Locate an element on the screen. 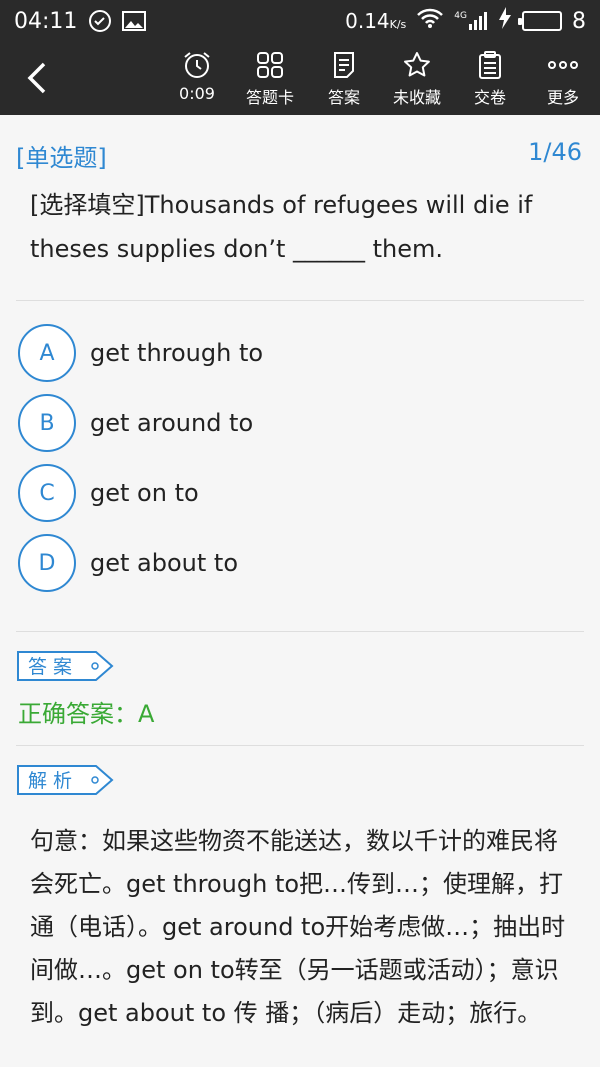  more-label: 更多 is located at coordinates (562, 97).